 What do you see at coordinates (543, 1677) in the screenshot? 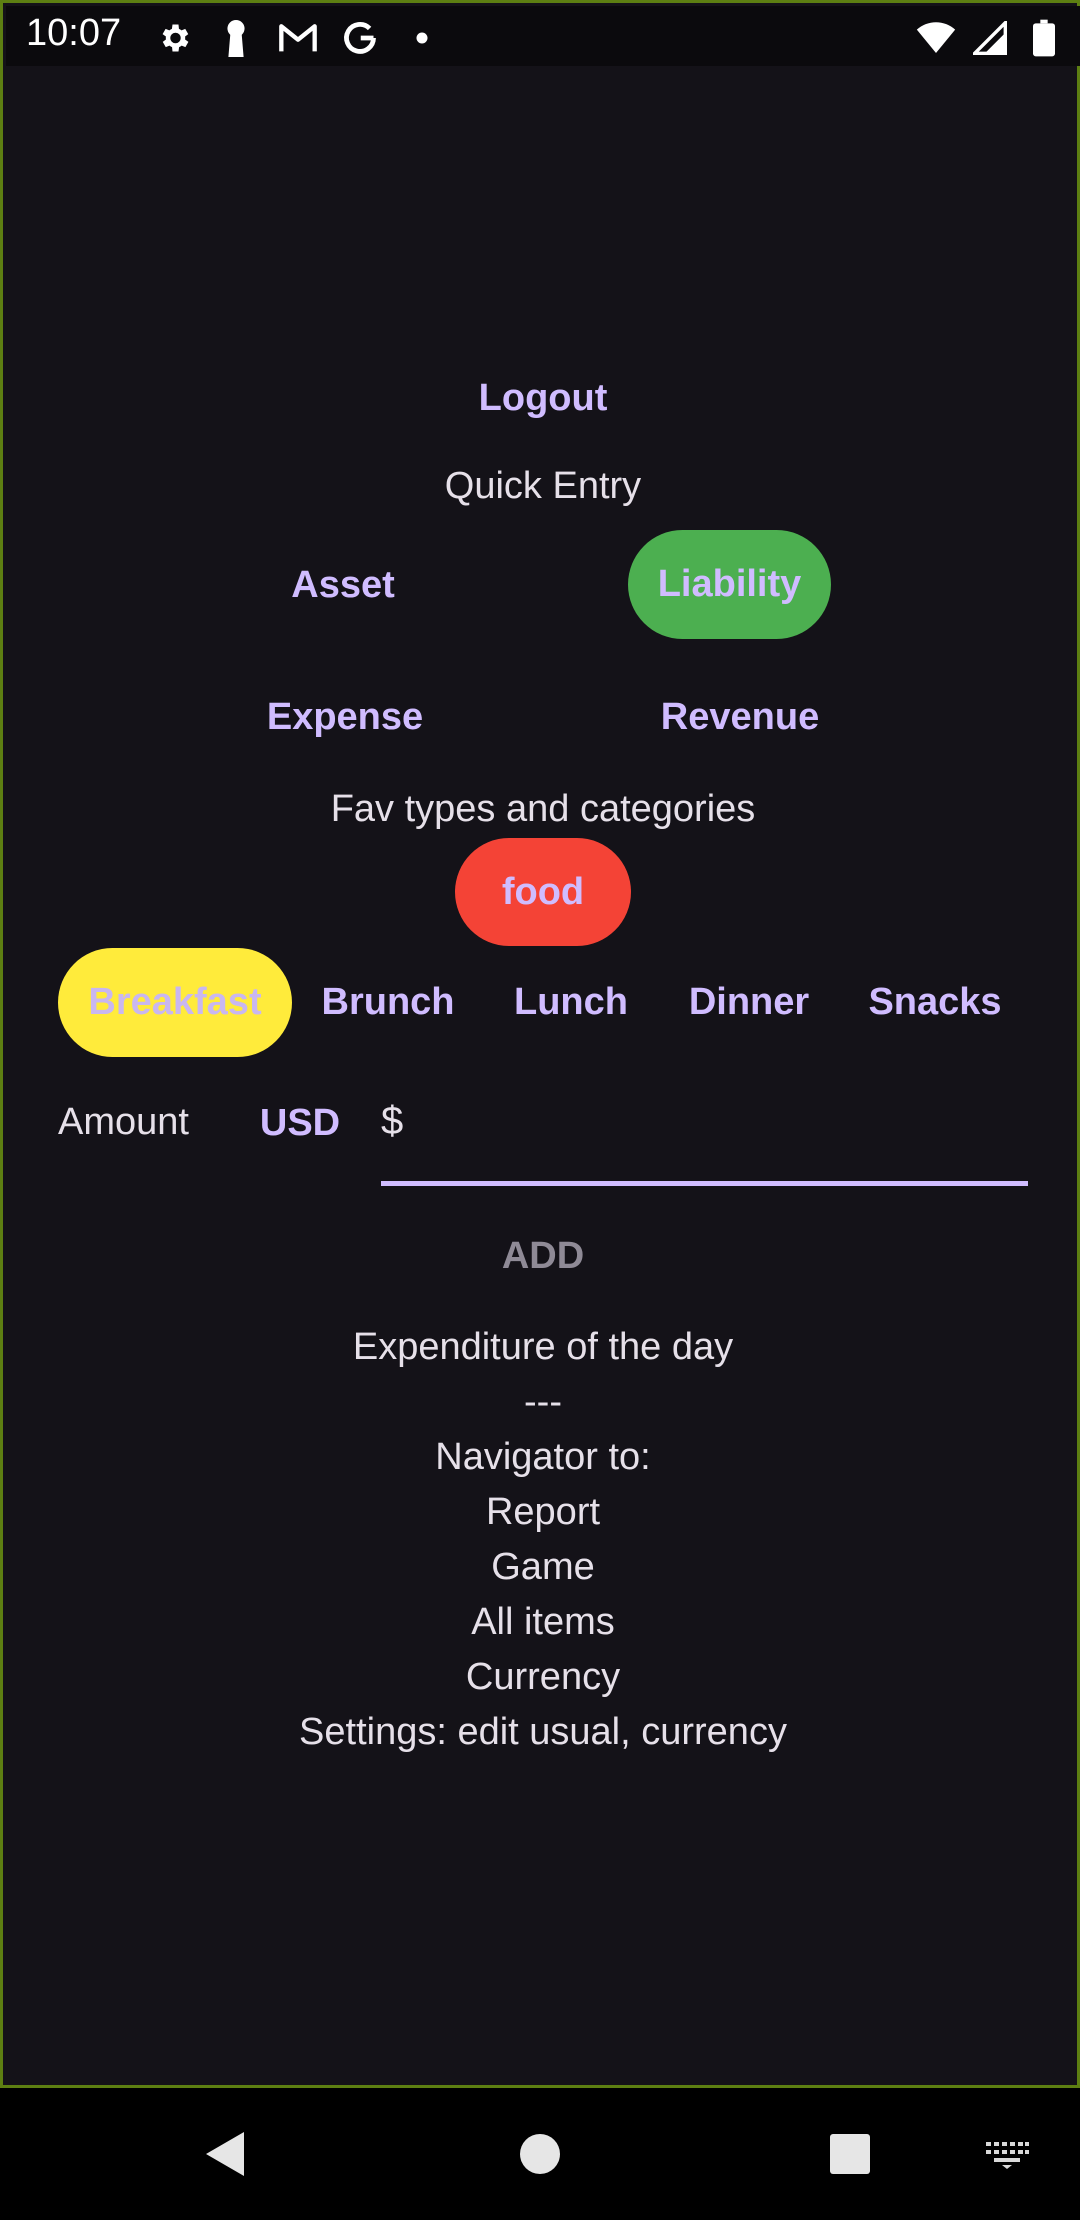
I see `info-line-currency: Currency` at bounding box center [543, 1677].